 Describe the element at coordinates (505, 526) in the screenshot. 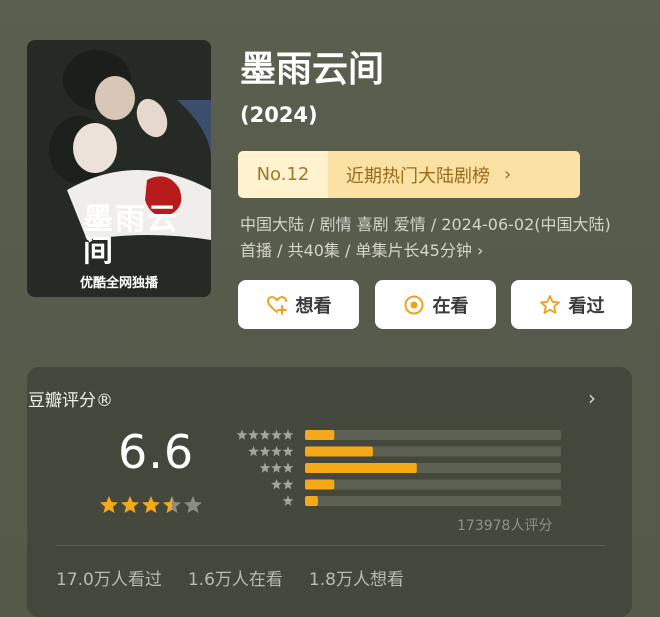

I see `rating-count: 173978人评分` at that location.